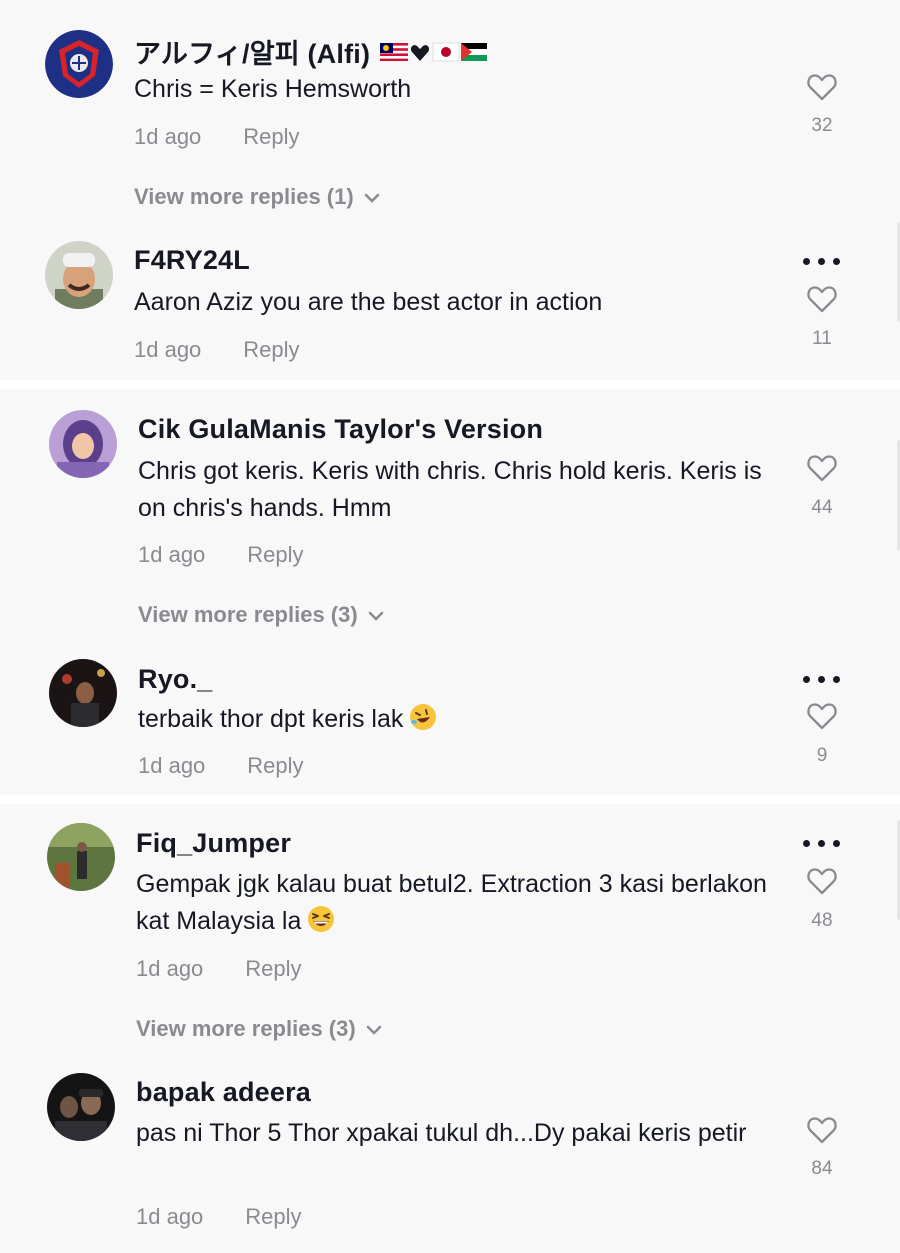 This screenshot has width=900, height=1253. Describe the element at coordinates (822, 755) in the screenshot. I see `like-count: 9` at that location.